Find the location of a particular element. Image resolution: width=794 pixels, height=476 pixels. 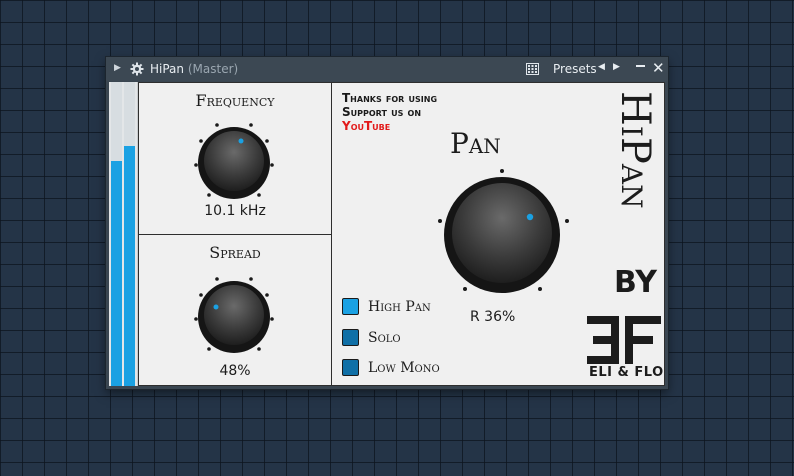

spread-label: Spread is located at coordinates (235, 252).